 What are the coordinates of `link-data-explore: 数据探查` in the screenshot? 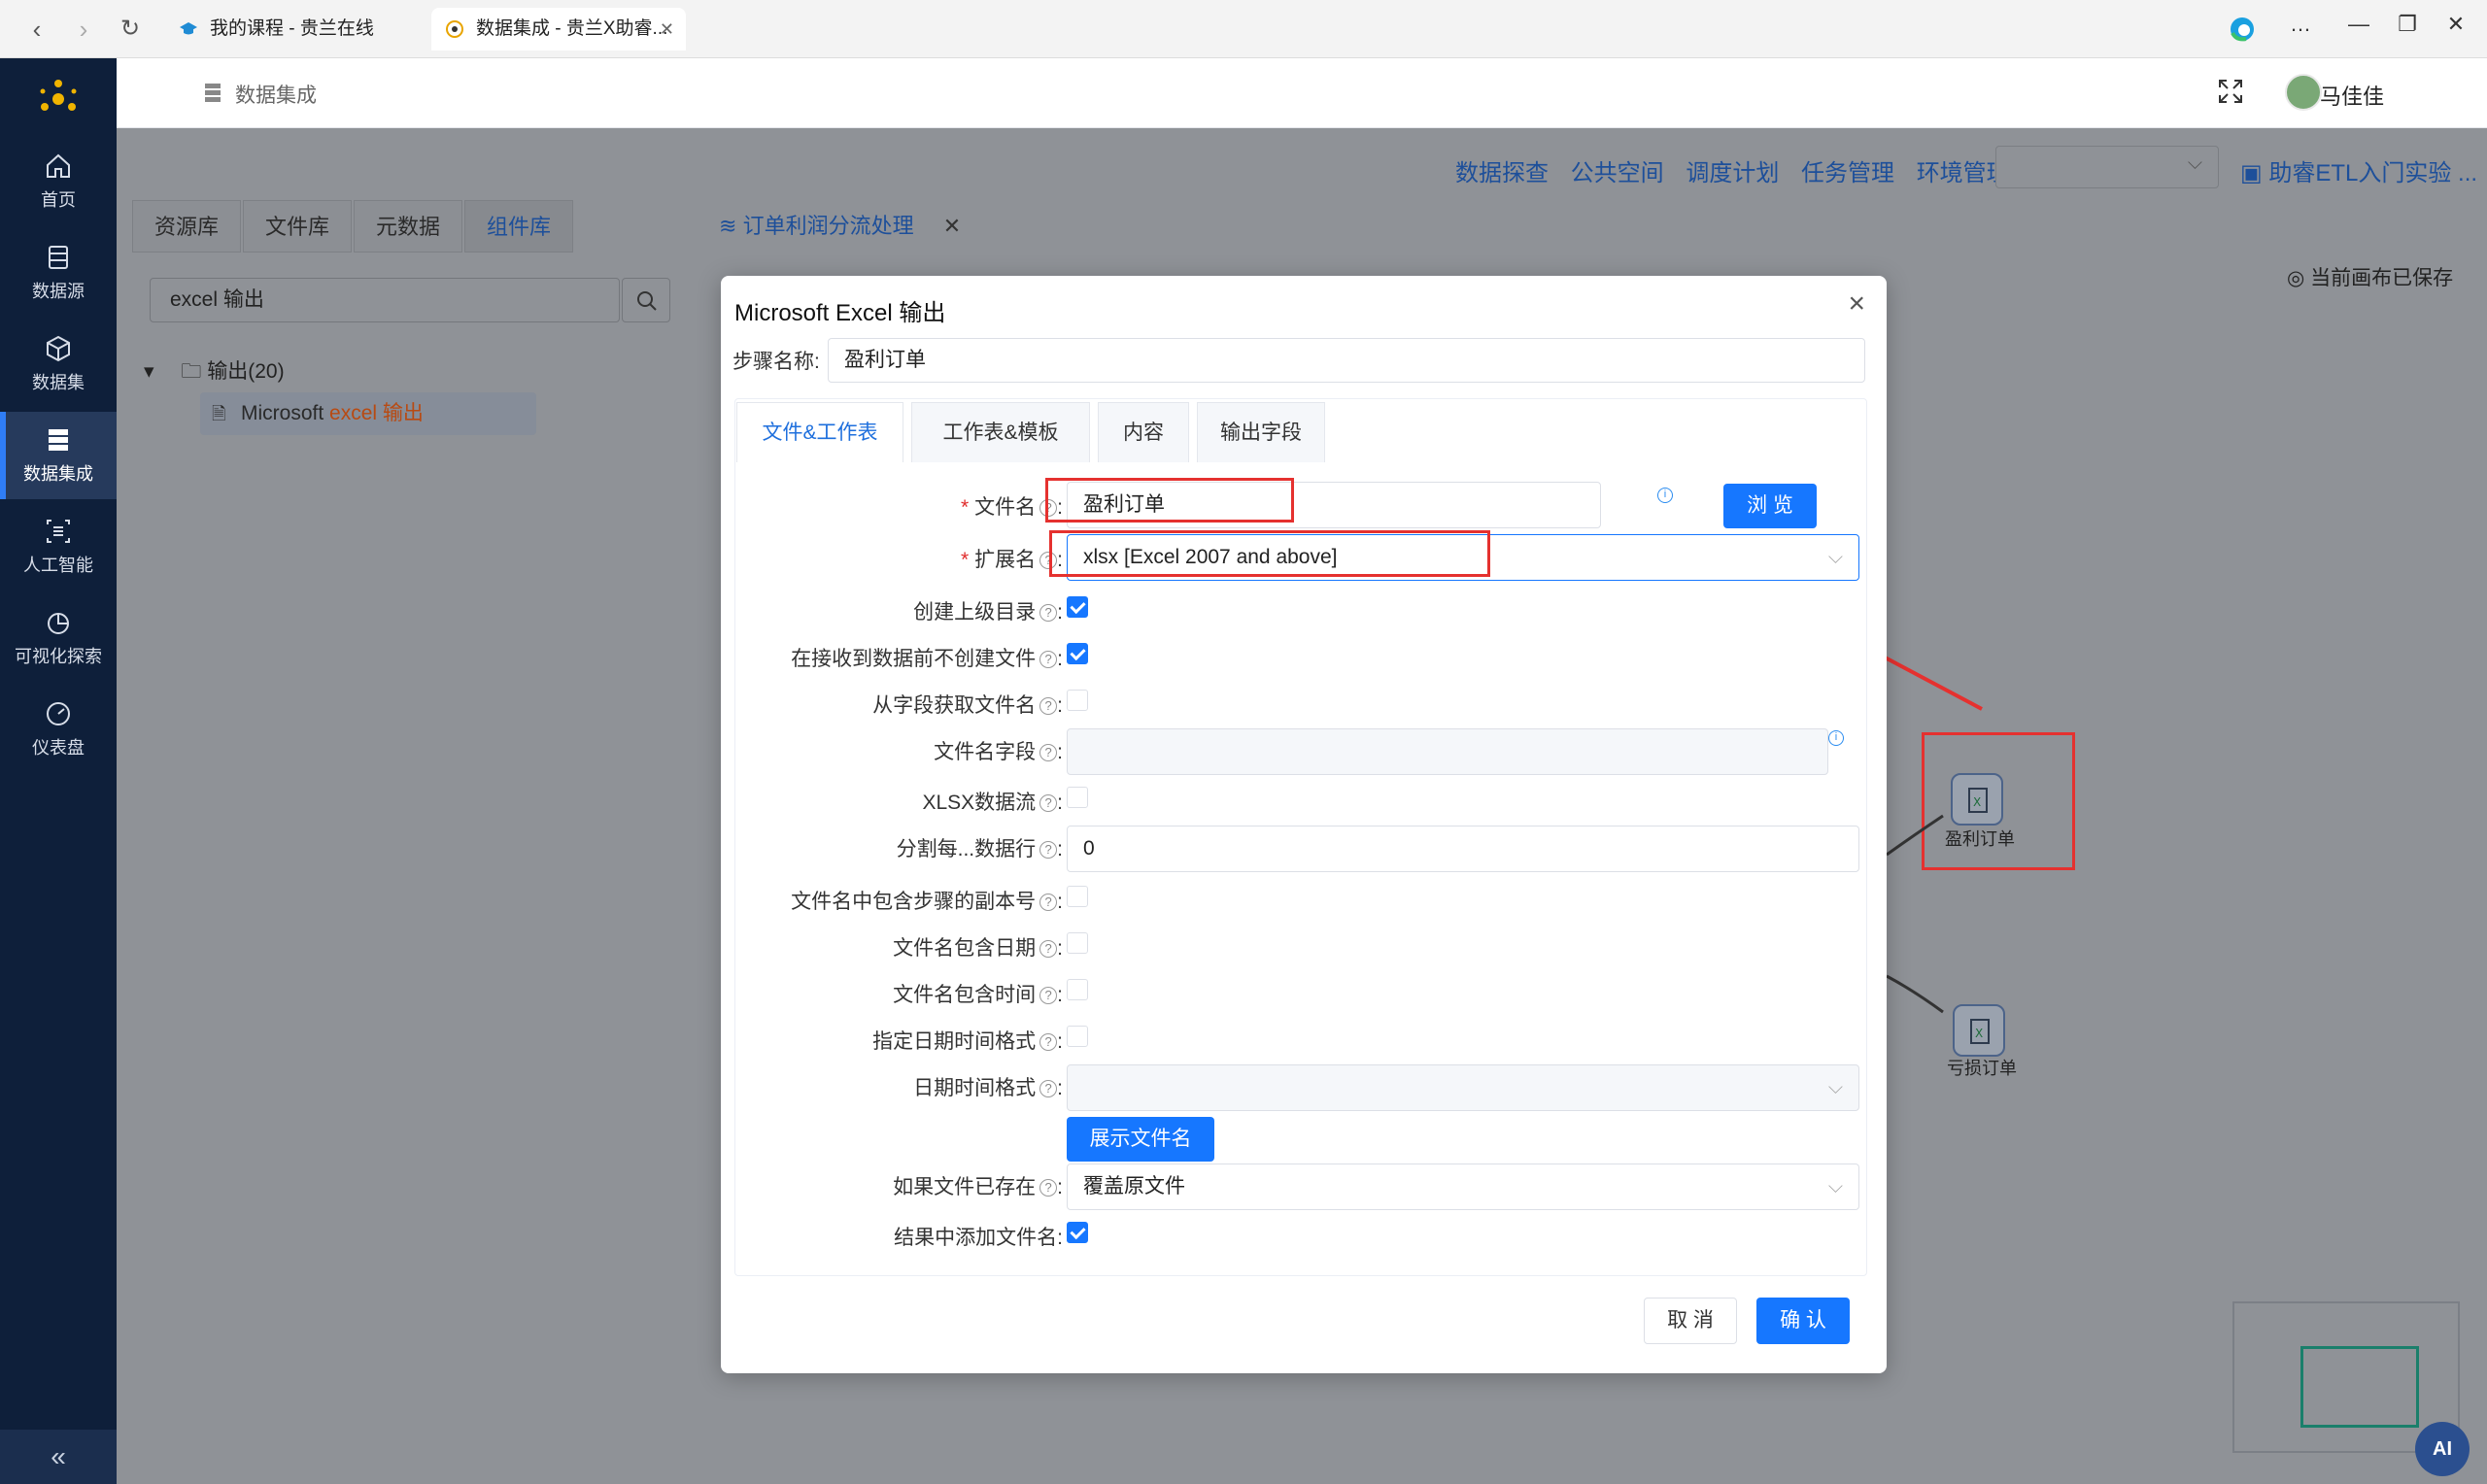 It's located at (1502, 173).